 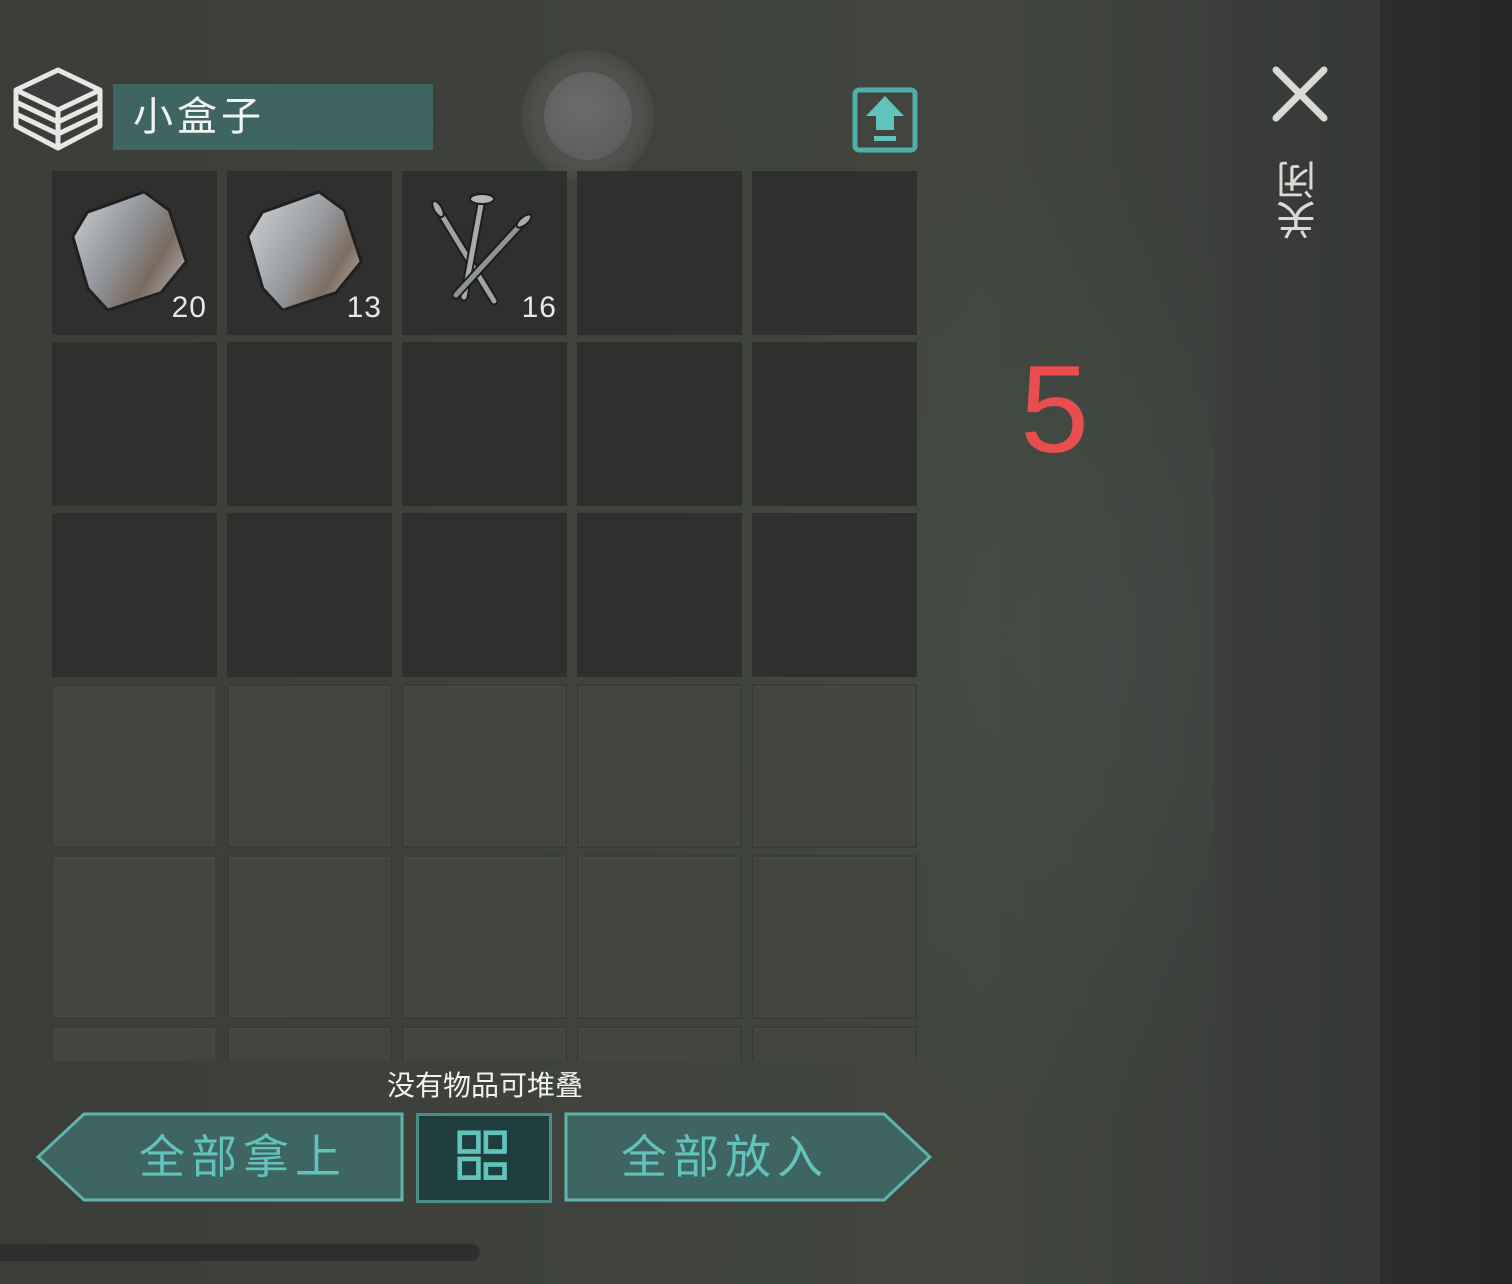 What do you see at coordinates (1300, 200) in the screenshot?
I see `close-label: 关闭` at bounding box center [1300, 200].